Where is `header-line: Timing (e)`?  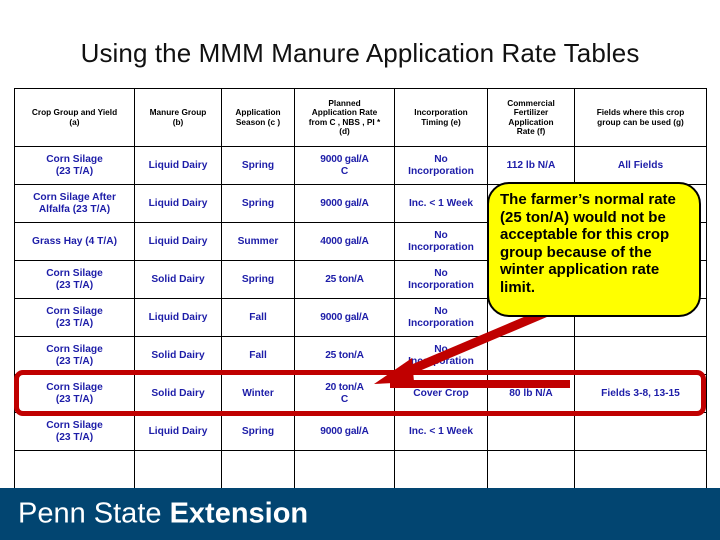
header-line: Timing (e) is located at coordinates (441, 121).